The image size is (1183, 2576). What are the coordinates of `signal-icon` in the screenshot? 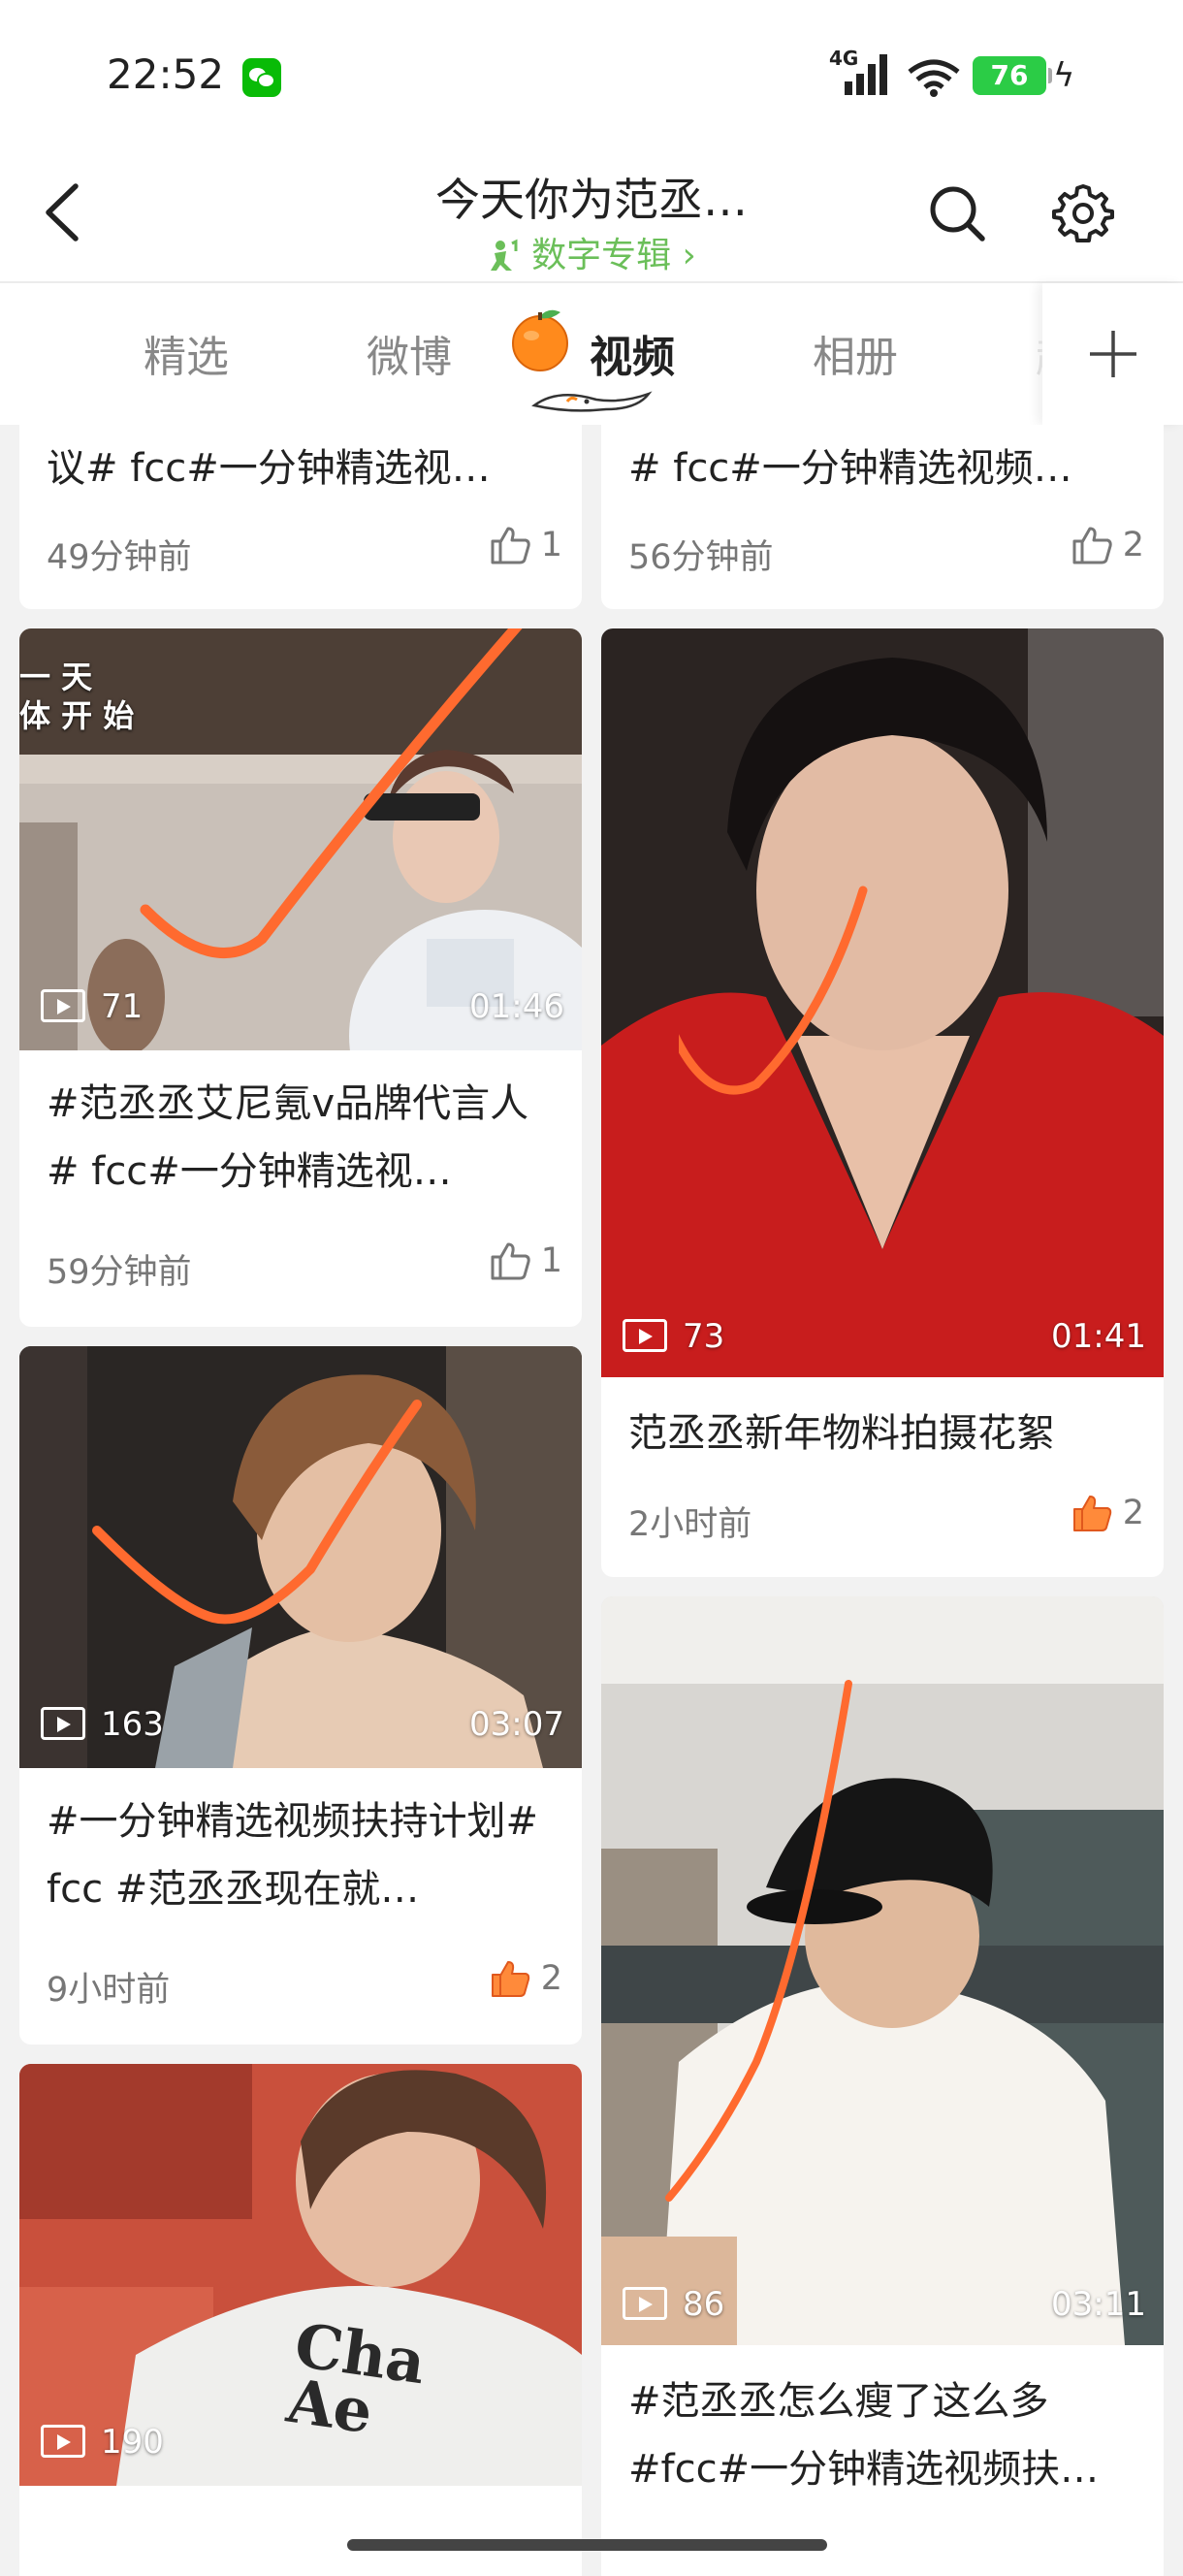 It's located at (866, 74).